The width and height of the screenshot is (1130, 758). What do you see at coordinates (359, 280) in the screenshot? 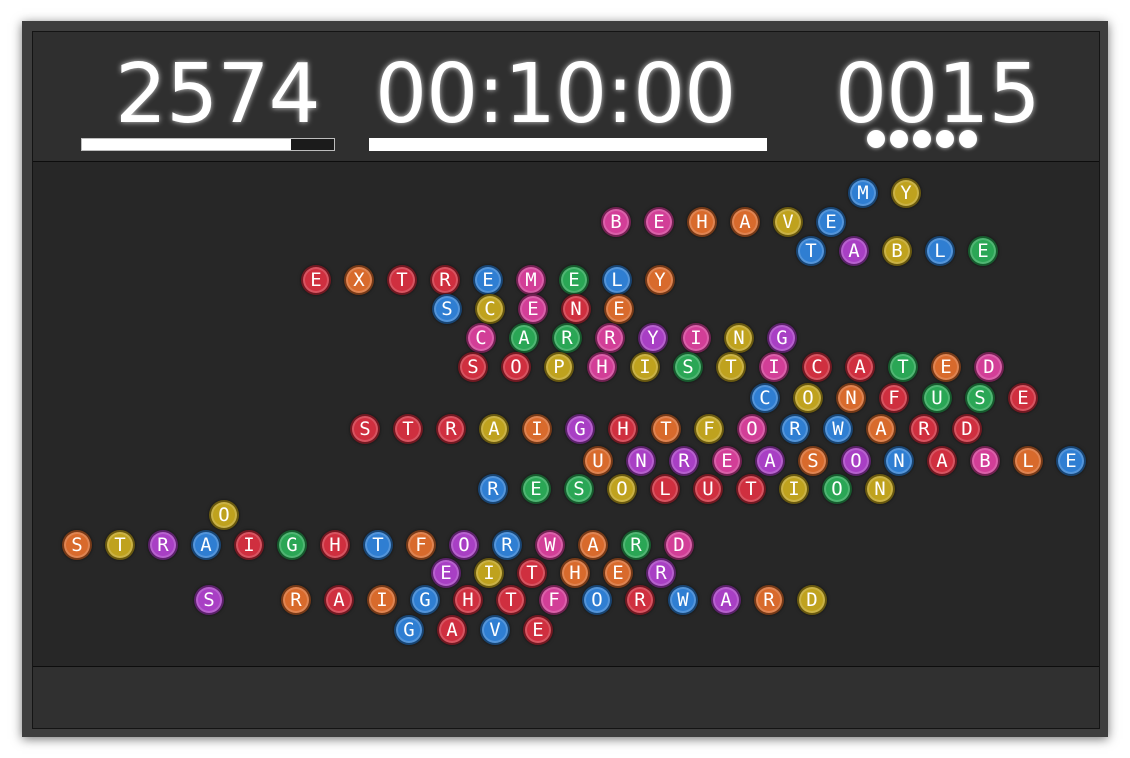
I see `letter-ball: X` at bounding box center [359, 280].